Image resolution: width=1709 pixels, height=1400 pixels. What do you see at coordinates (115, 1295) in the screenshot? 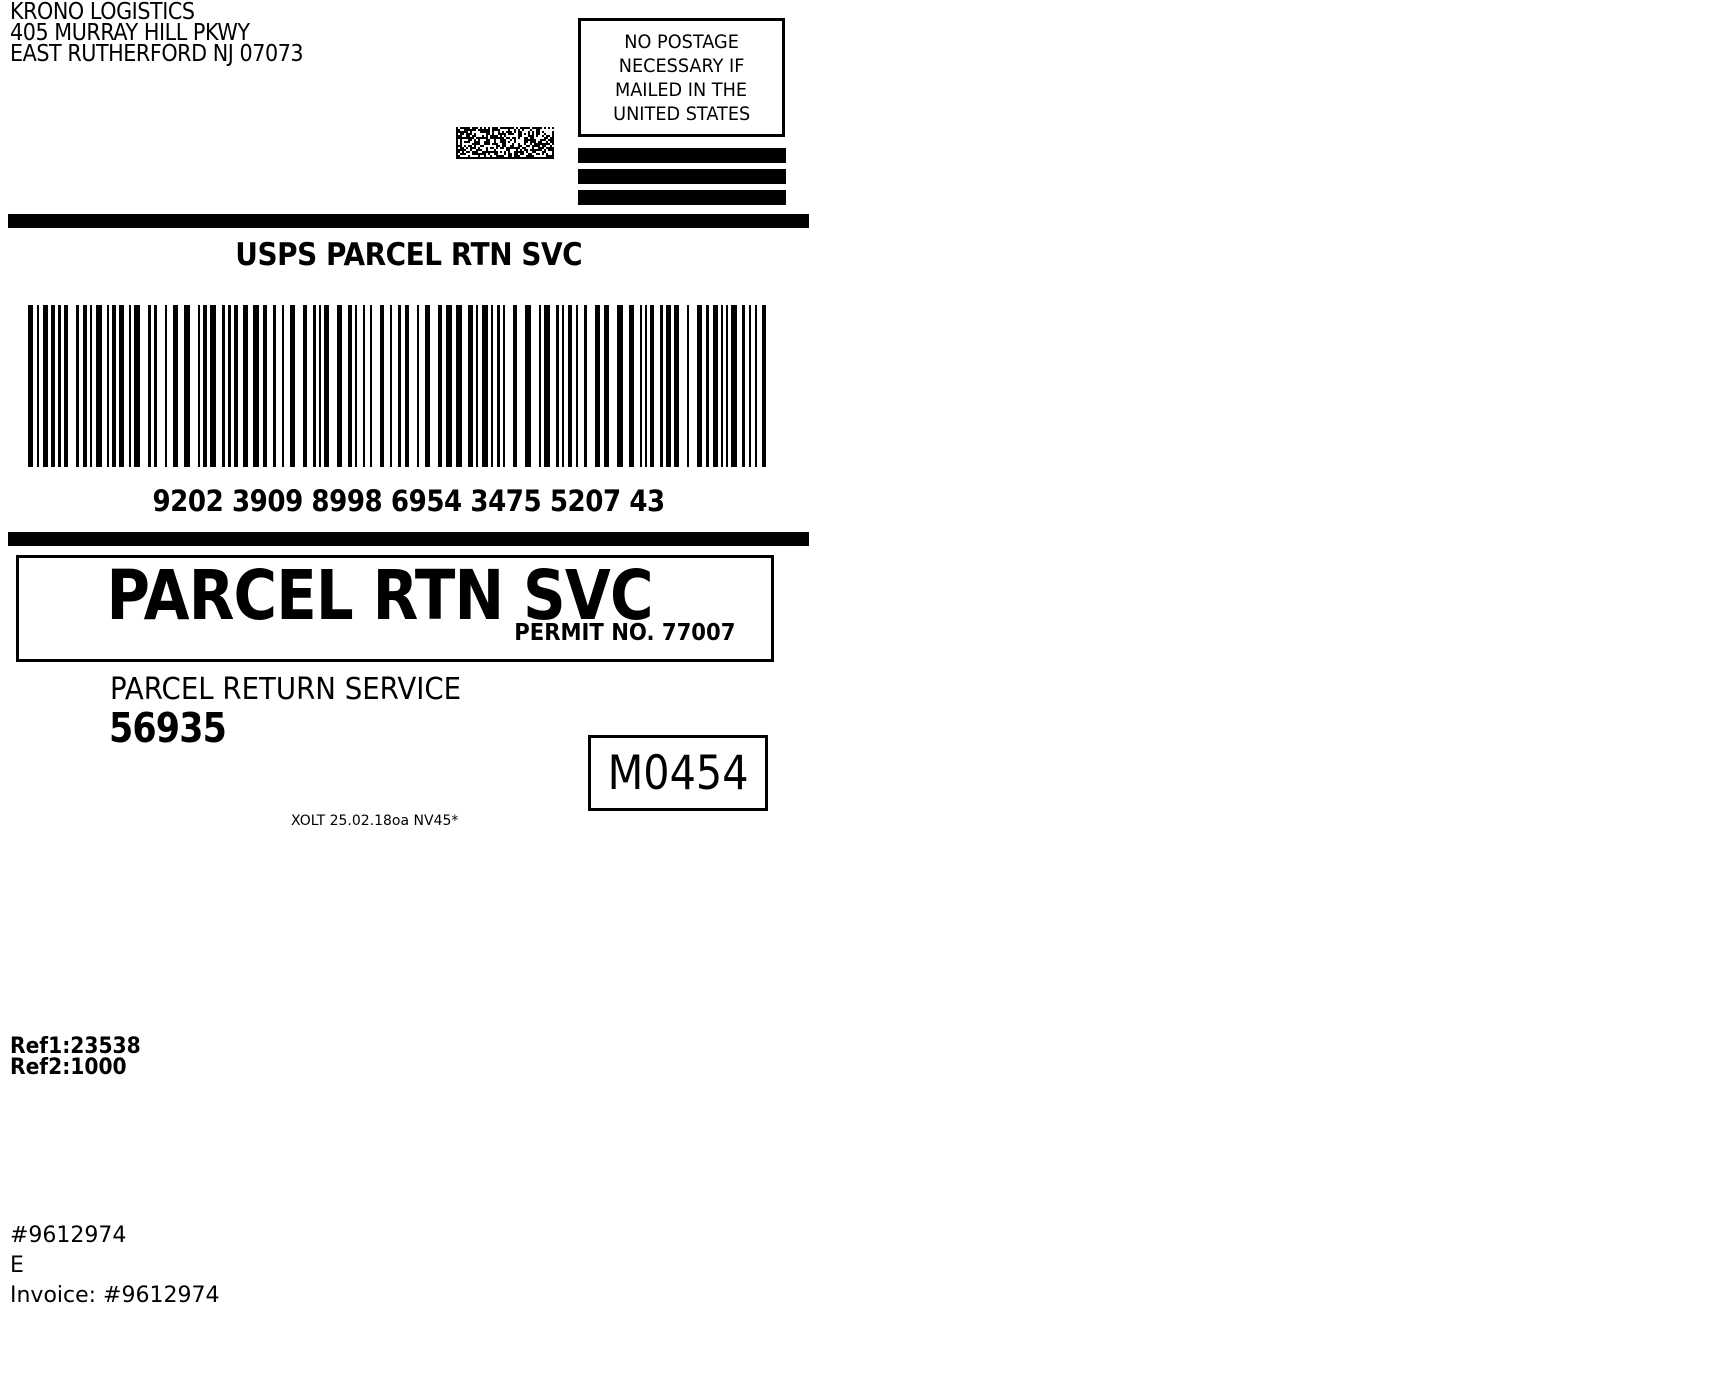
I see `note-invoice: Invoice: #9612974` at bounding box center [115, 1295].